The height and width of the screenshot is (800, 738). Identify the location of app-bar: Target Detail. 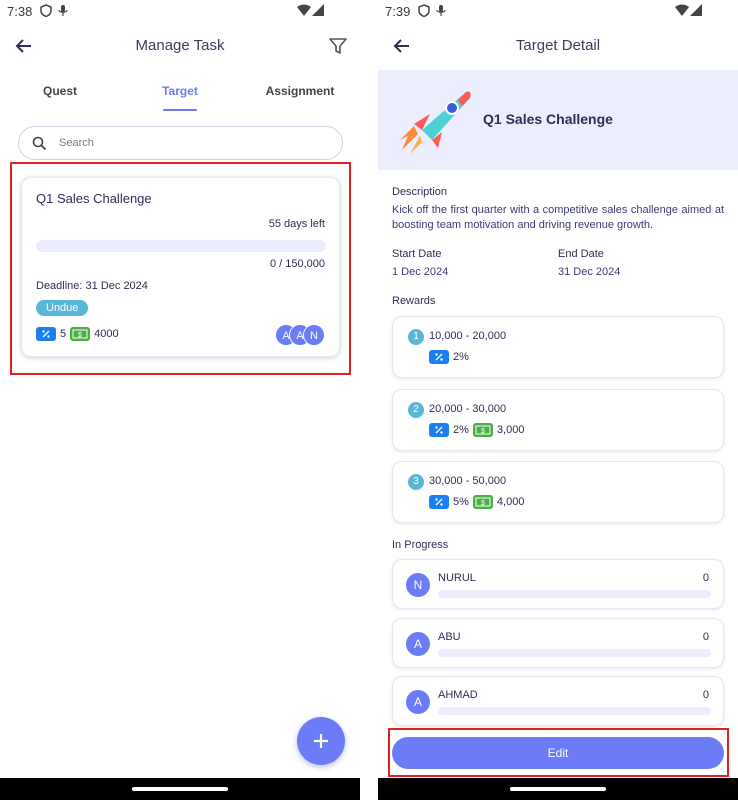
(558, 46).